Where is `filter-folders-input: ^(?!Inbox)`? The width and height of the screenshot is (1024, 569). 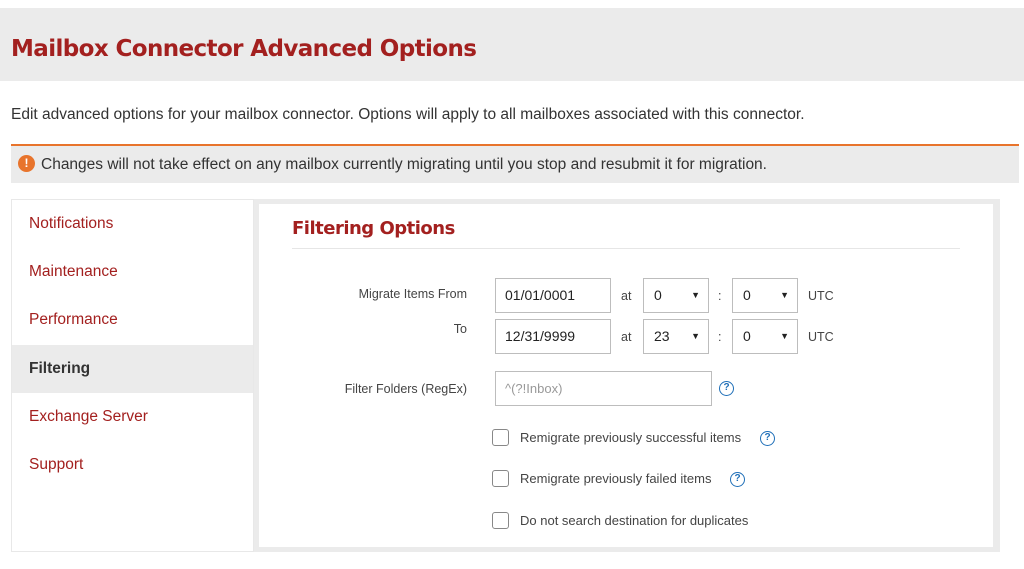 filter-folders-input: ^(?!Inbox) is located at coordinates (603, 388).